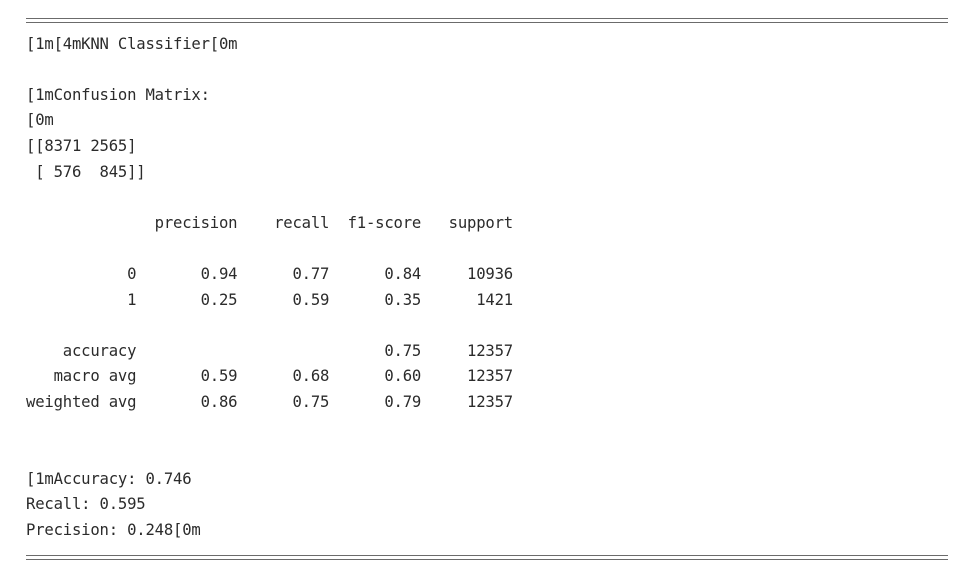 This screenshot has width=962, height=572. I want to click on summary-accuracy: [1mAccuracy: 0.746, so click(109, 478).